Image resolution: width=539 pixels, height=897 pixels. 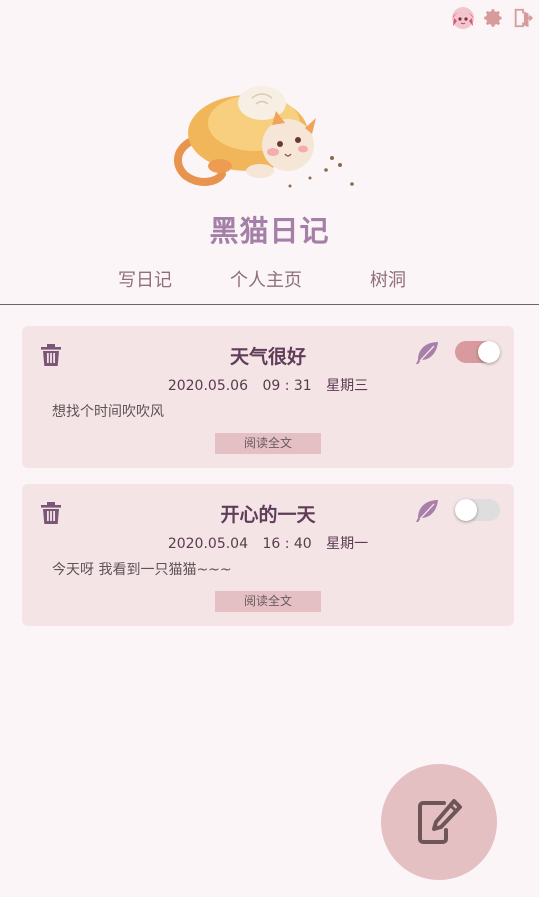 I want to click on cat-illustration, so click(x=270, y=138).